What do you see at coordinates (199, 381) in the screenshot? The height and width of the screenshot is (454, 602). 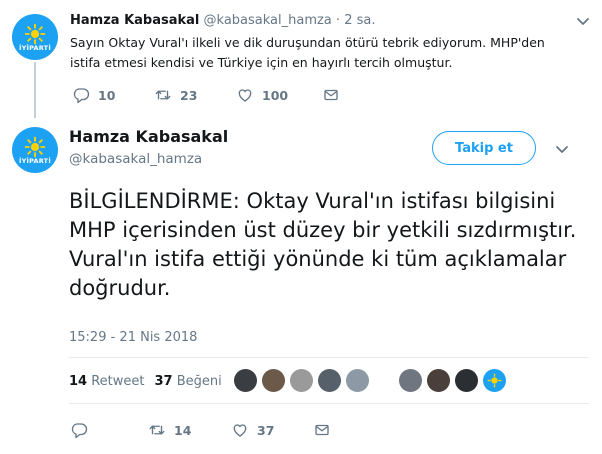 I see `like-stat-label: Beğeni` at bounding box center [199, 381].